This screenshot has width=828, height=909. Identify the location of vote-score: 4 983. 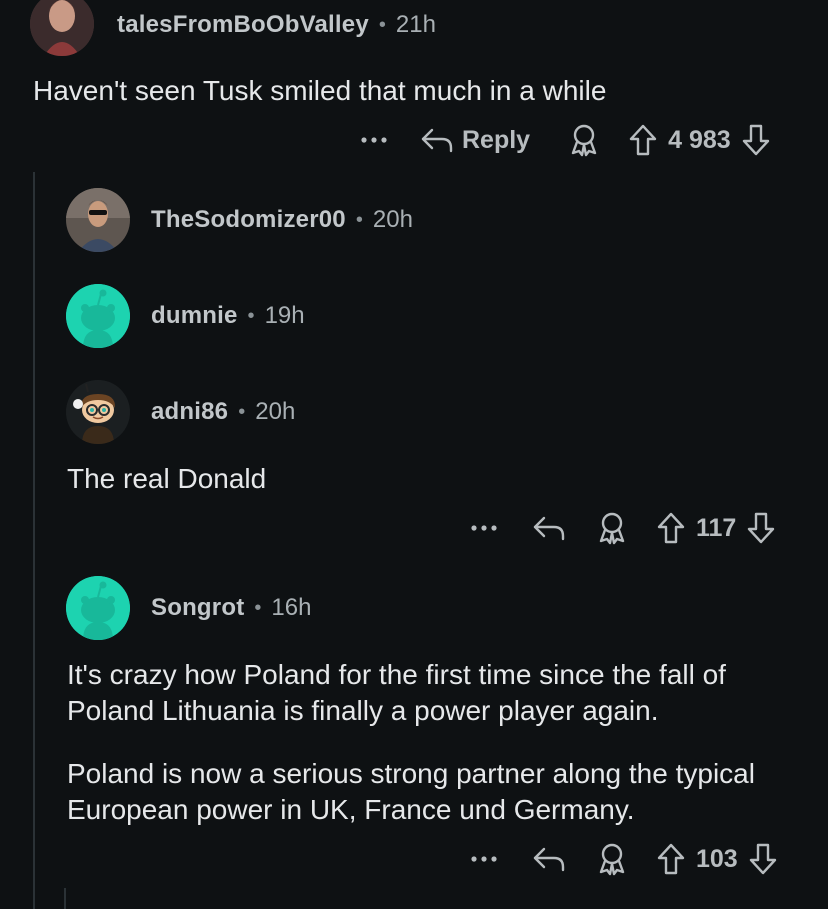
(699, 139).